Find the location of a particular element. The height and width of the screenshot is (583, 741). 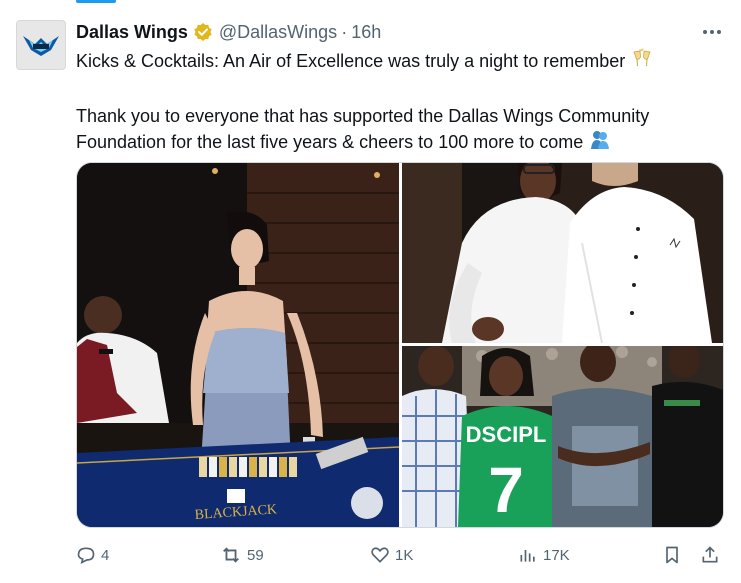

repost-icon is located at coordinates (231, 555).